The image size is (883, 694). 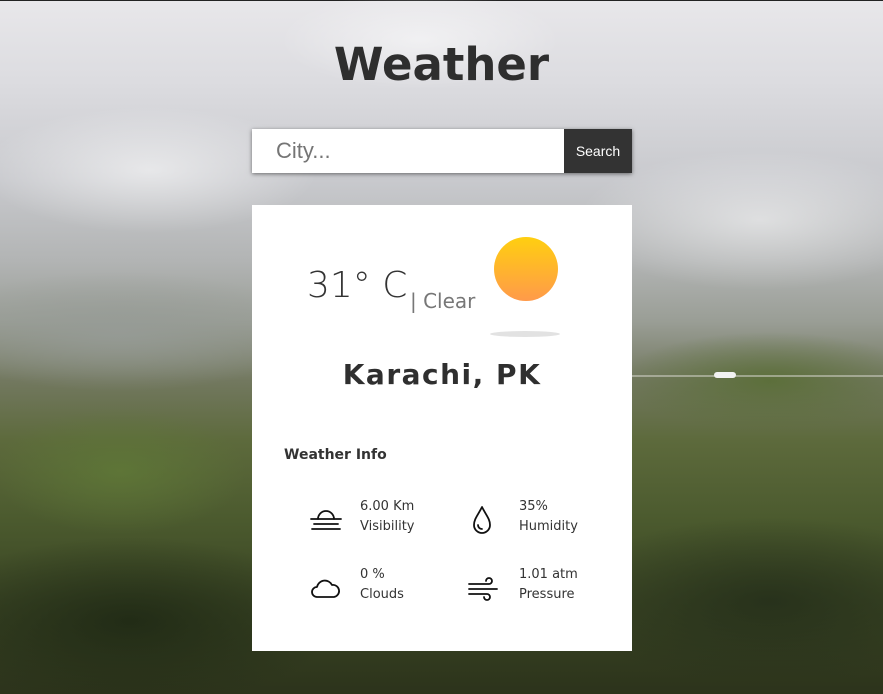 What do you see at coordinates (357, 285) in the screenshot?
I see `temperature: 31° C` at bounding box center [357, 285].